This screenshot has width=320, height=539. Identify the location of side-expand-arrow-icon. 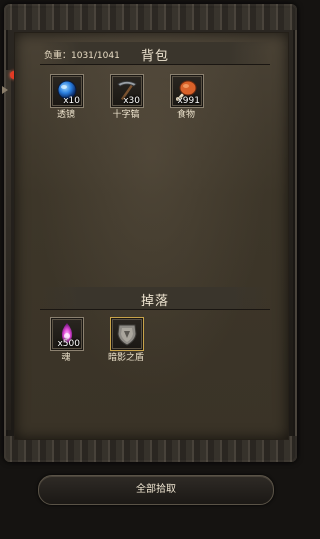
(5, 90).